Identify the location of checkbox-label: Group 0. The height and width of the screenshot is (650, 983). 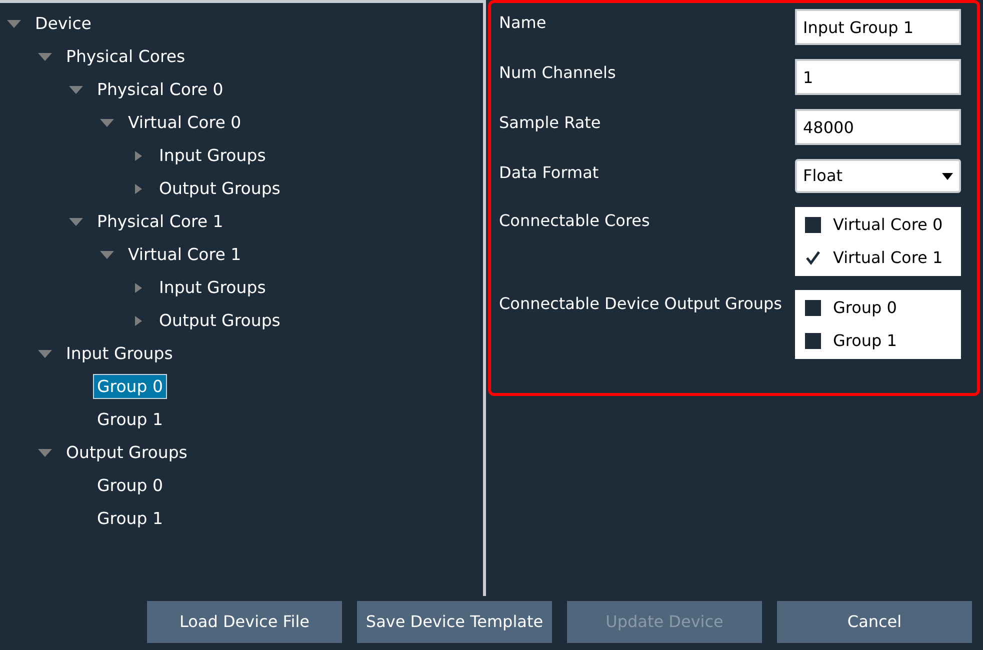
(865, 308).